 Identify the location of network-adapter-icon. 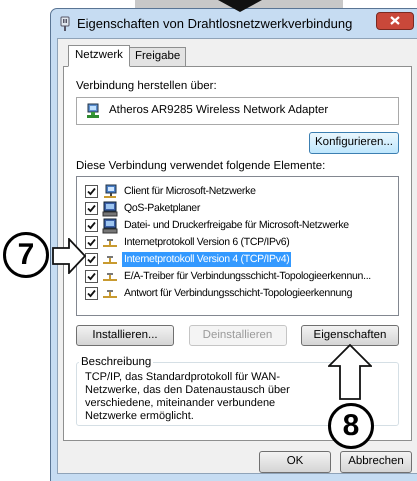
(93, 111).